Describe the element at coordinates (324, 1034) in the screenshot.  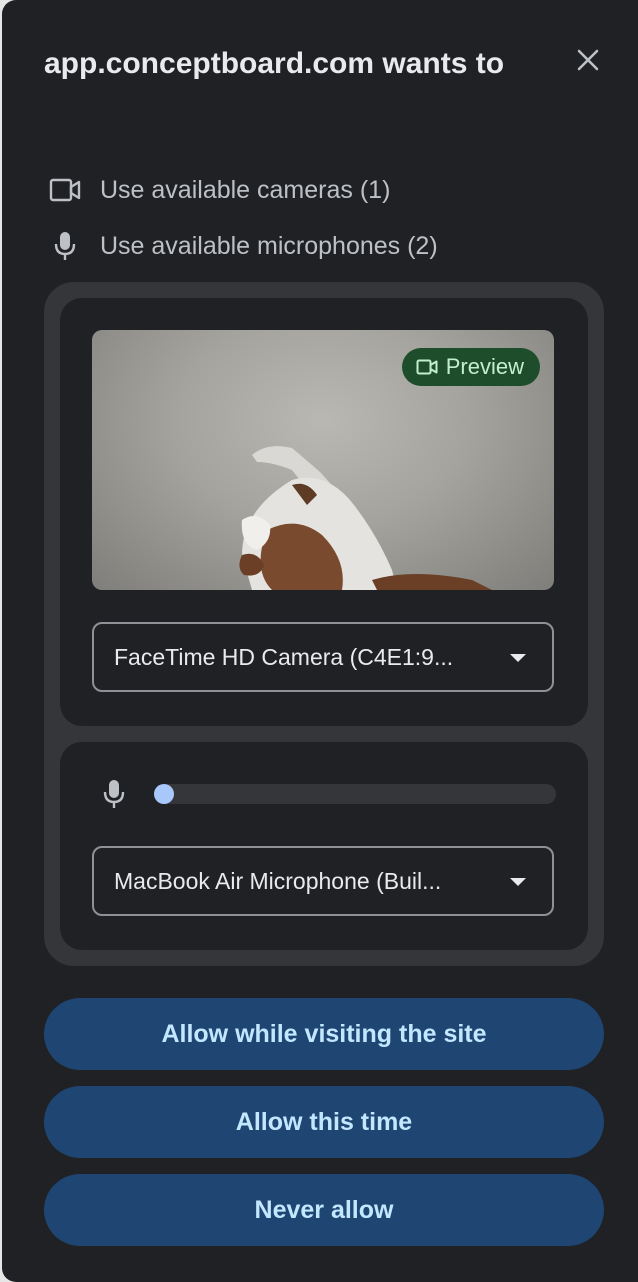
I see `allow-while-visiting-button: Allow while visiting the site` at that location.